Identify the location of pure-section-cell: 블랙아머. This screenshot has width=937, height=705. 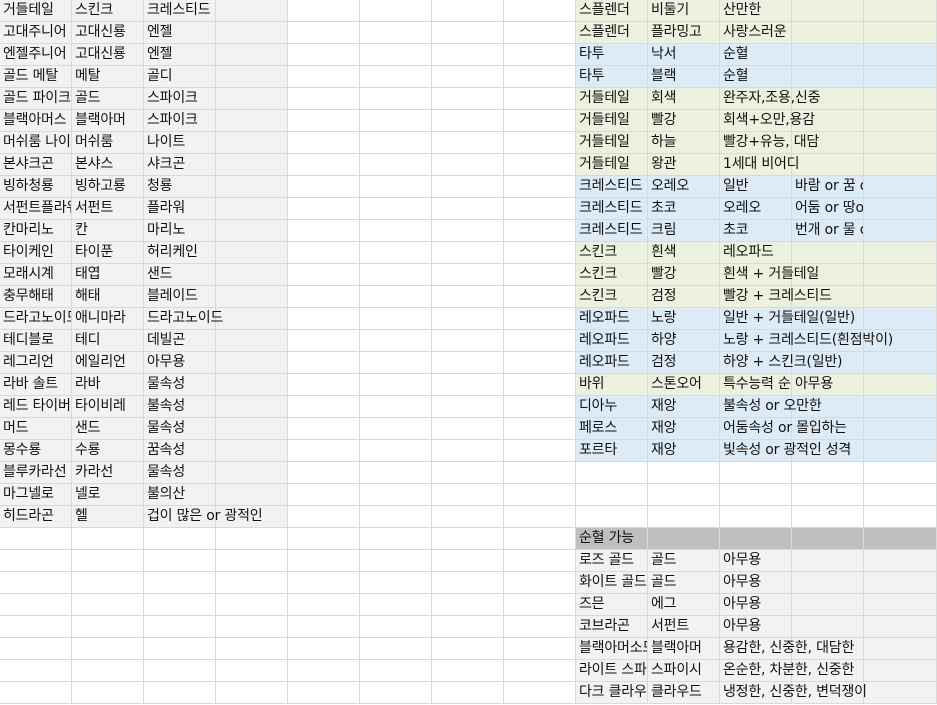
(684, 649).